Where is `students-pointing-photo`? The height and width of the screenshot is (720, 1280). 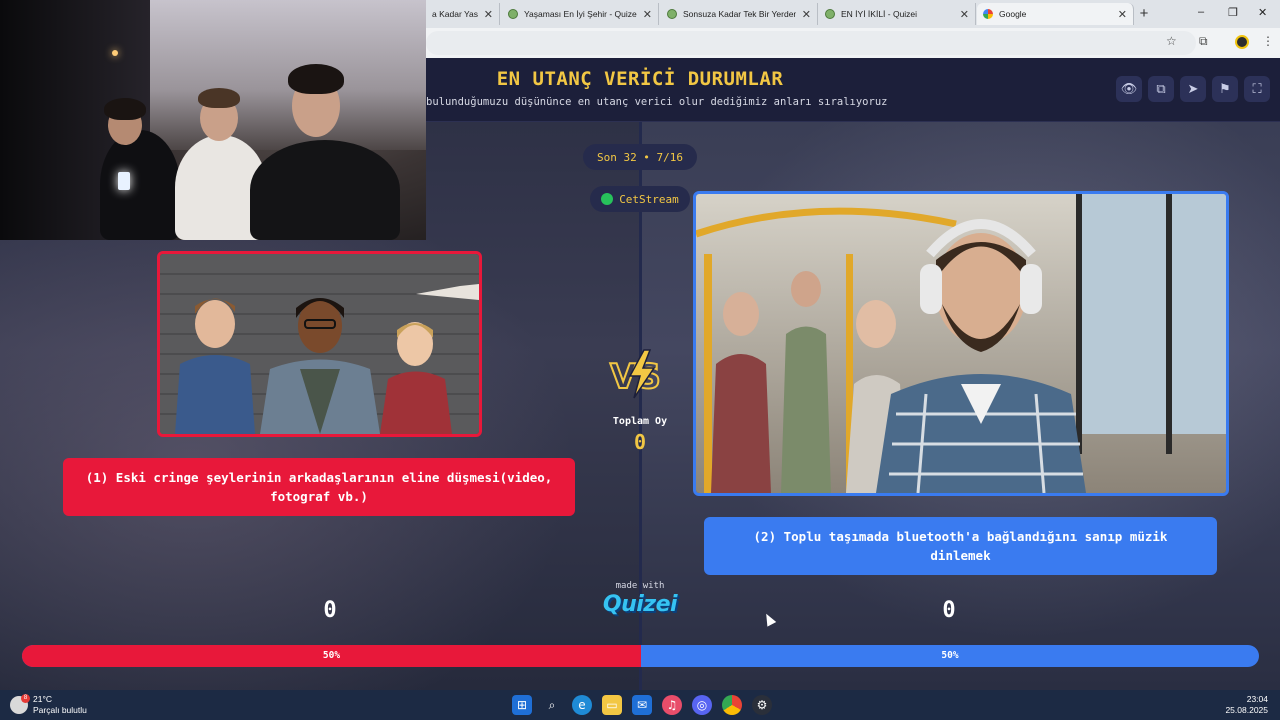
students-pointing-photo is located at coordinates (319, 344).